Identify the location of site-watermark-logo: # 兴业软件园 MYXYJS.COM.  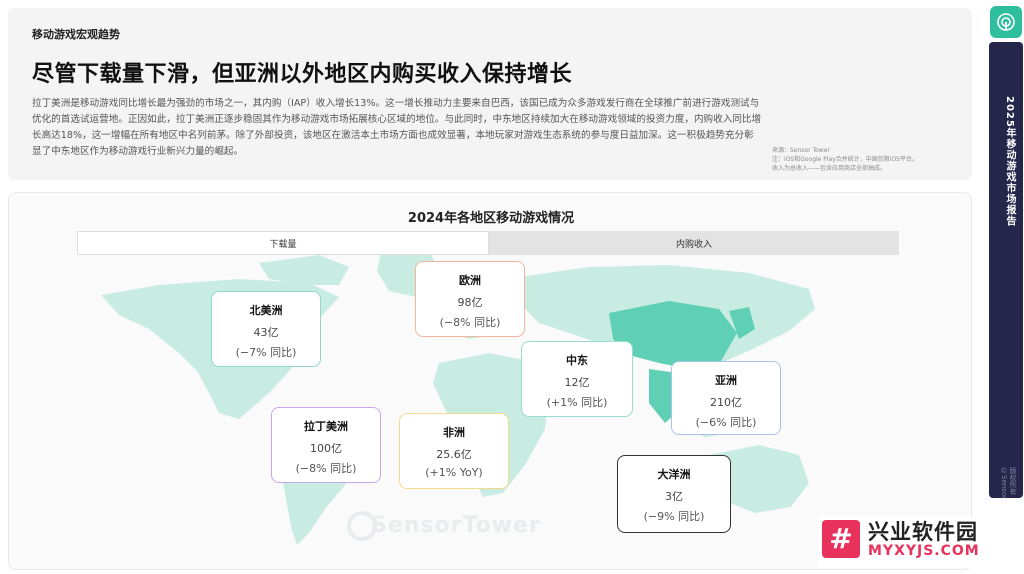
(918, 542).